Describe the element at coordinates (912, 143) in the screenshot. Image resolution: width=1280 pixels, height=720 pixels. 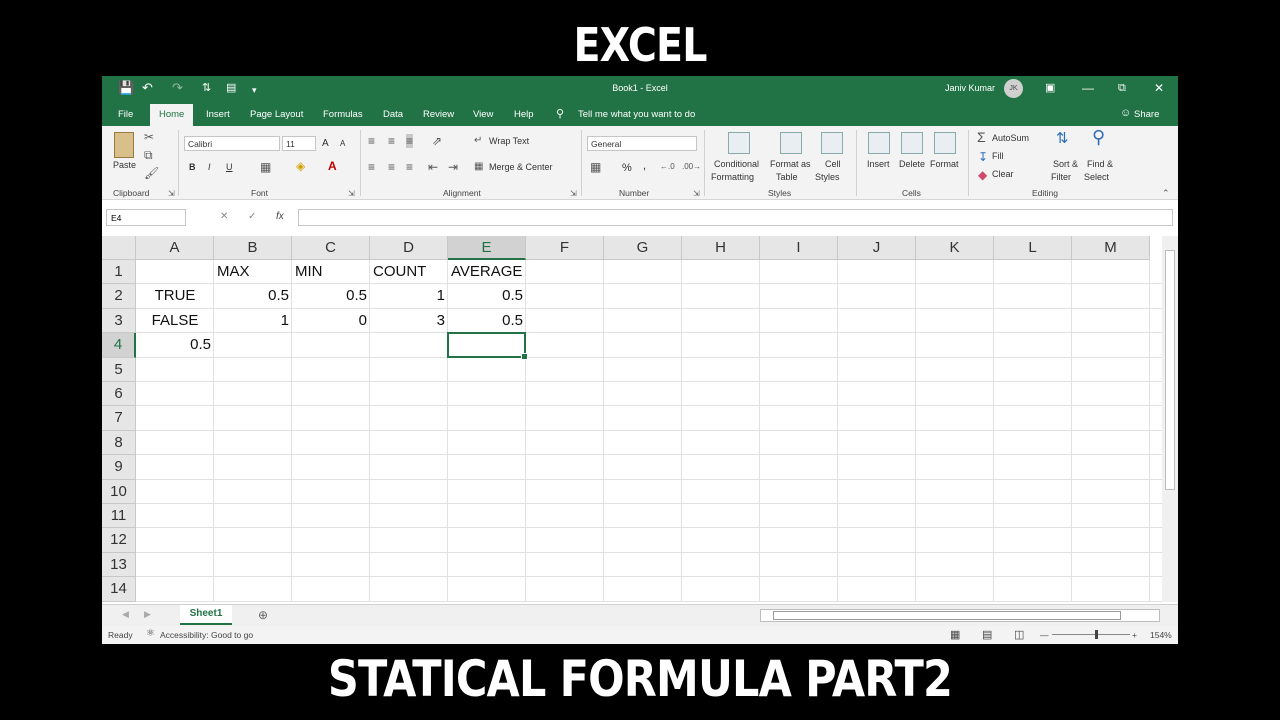
I see `delete-cells-icon` at that location.